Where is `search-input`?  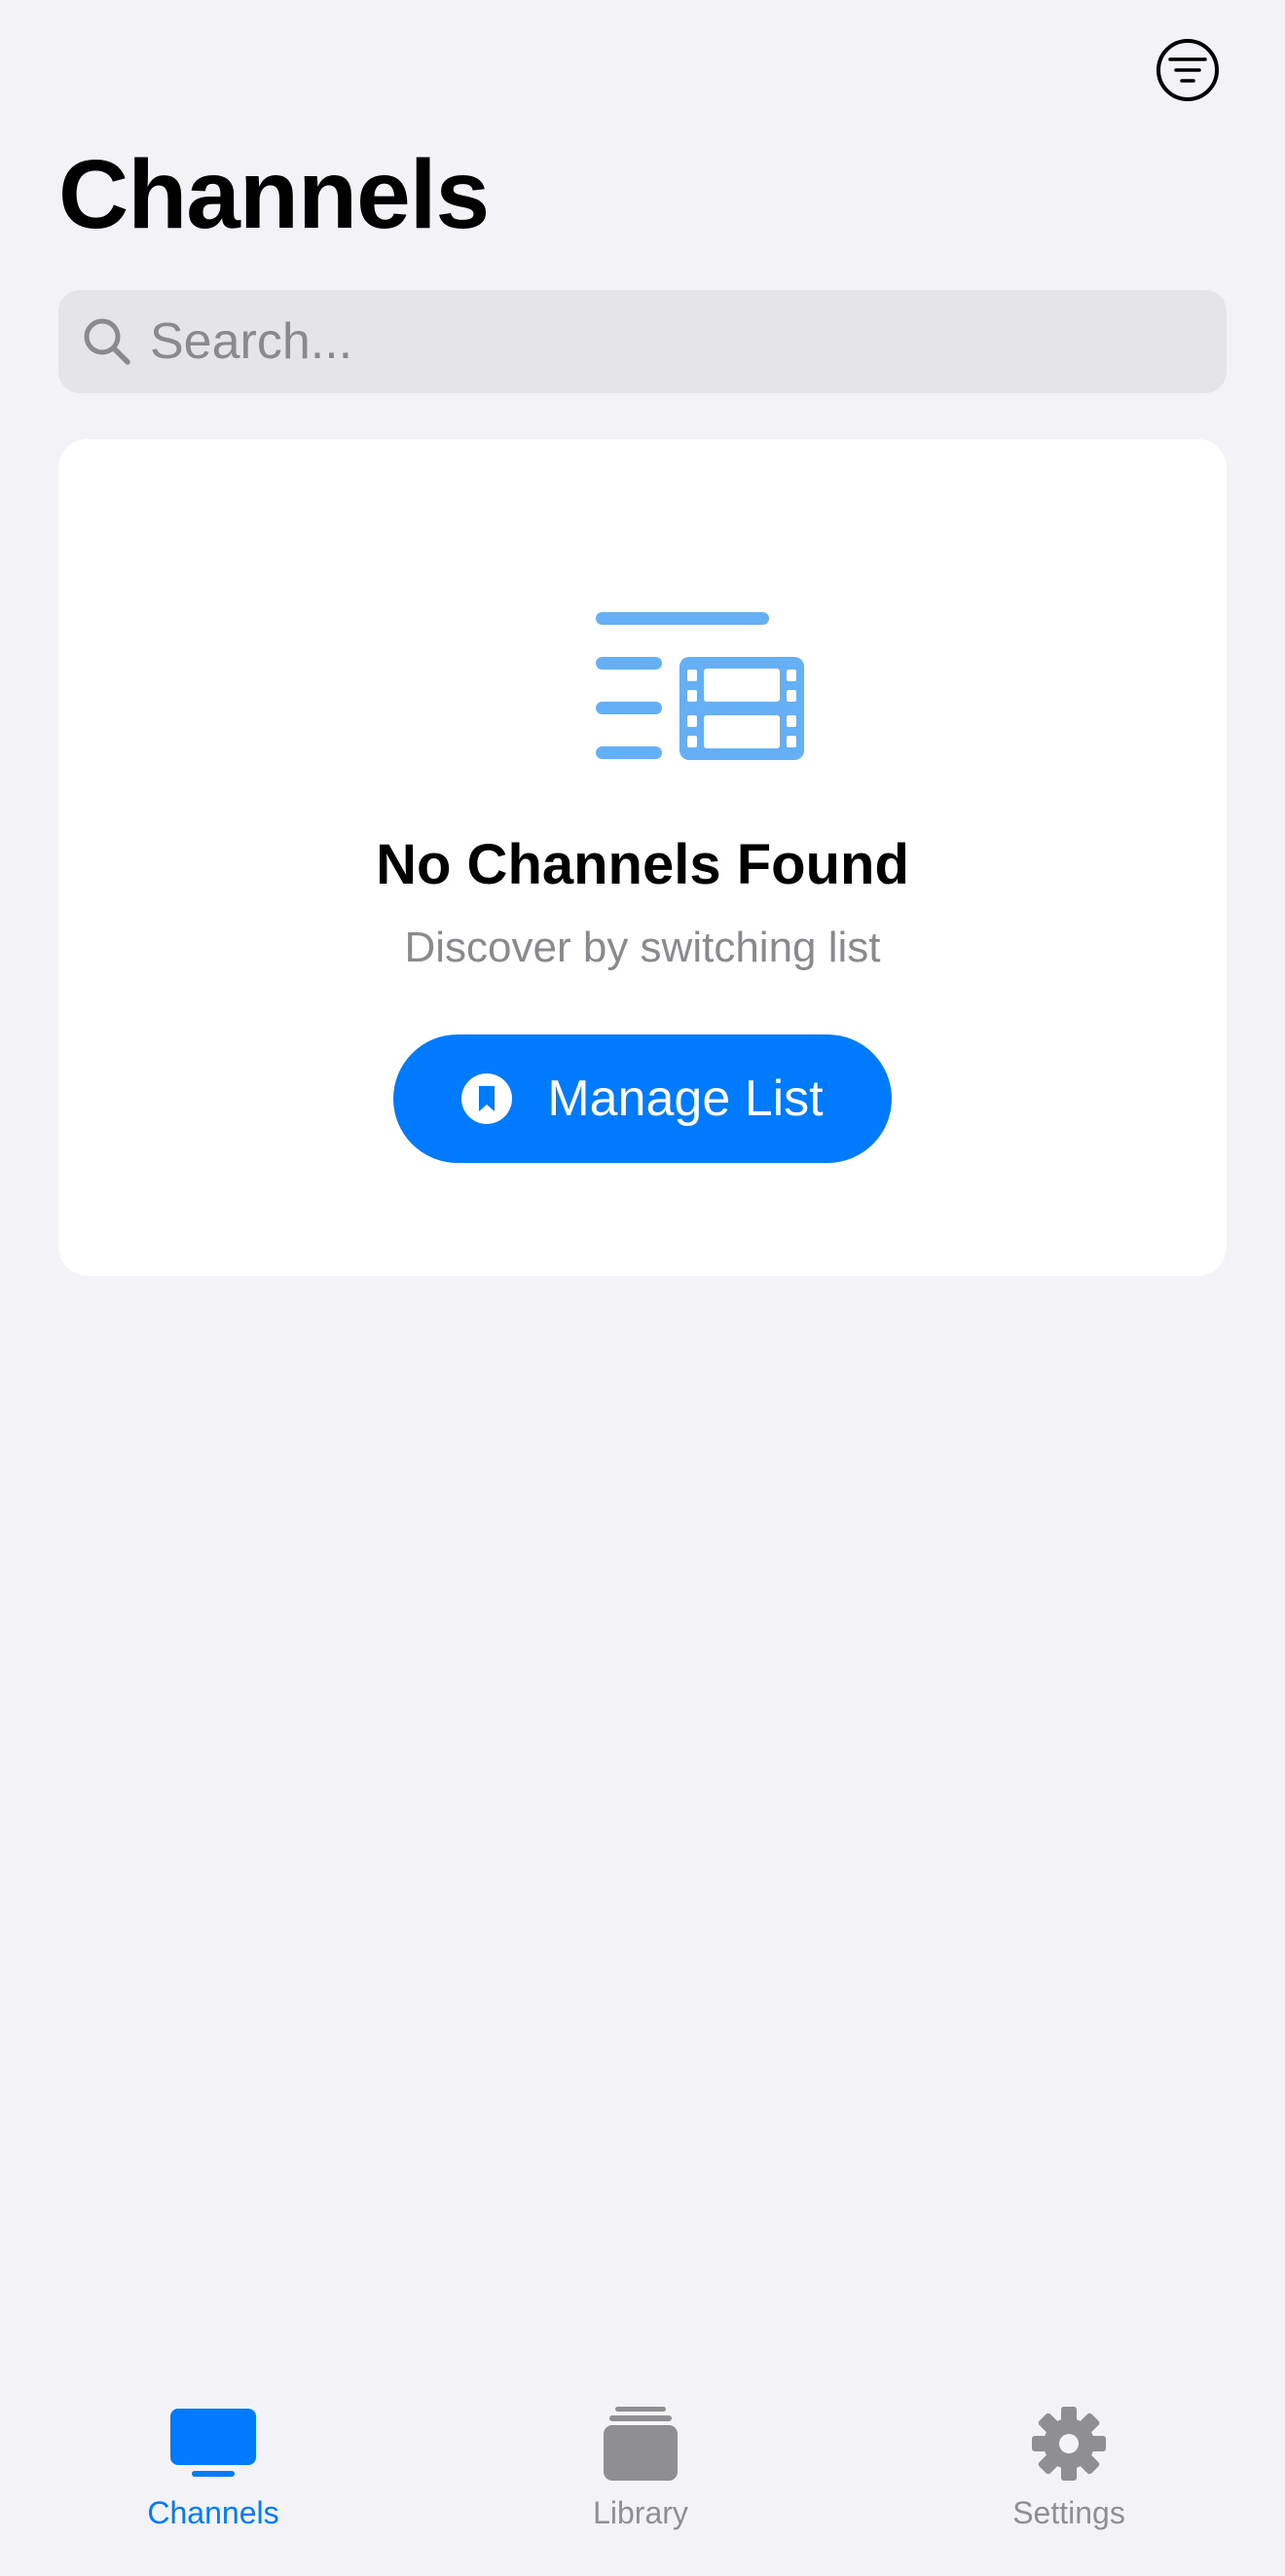
search-input is located at coordinates (688, 341).